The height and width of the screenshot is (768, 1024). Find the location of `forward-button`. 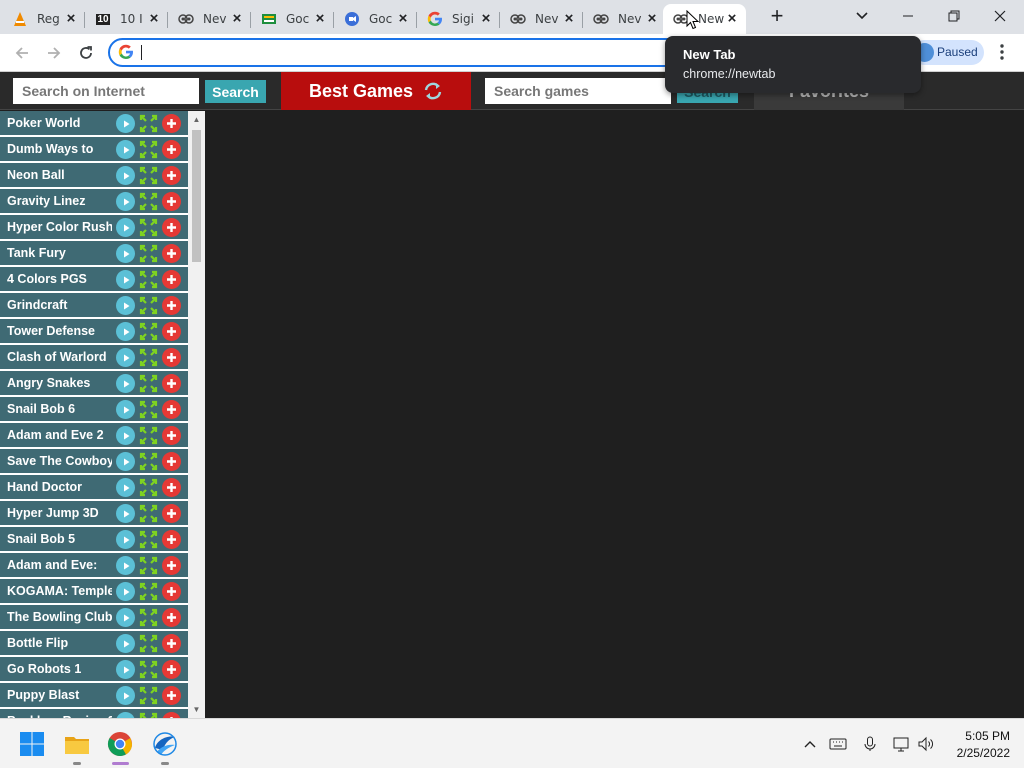

forward-button is located at coordinates (54, 53).